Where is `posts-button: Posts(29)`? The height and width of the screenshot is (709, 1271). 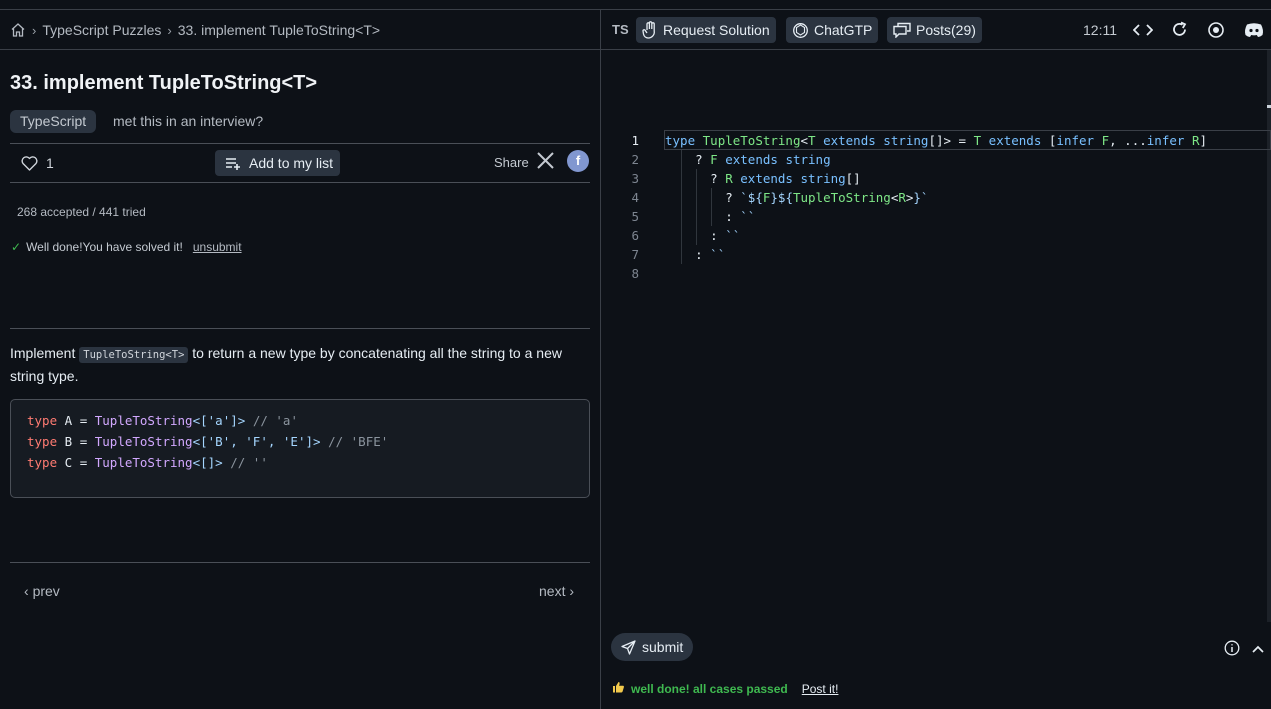 posts-button: Posts(29) is located at coordinates (934, 30).